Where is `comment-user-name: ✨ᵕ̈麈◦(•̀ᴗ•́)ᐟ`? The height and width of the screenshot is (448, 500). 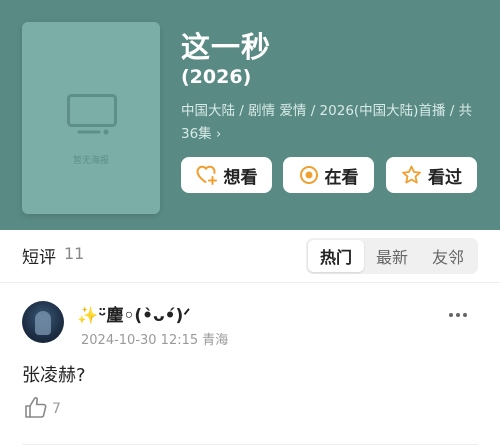 comment-user-name: ✨ᵕ̈麈◦(•̀ᴗ•́)ᐟ is located at coordinates (134, 313).